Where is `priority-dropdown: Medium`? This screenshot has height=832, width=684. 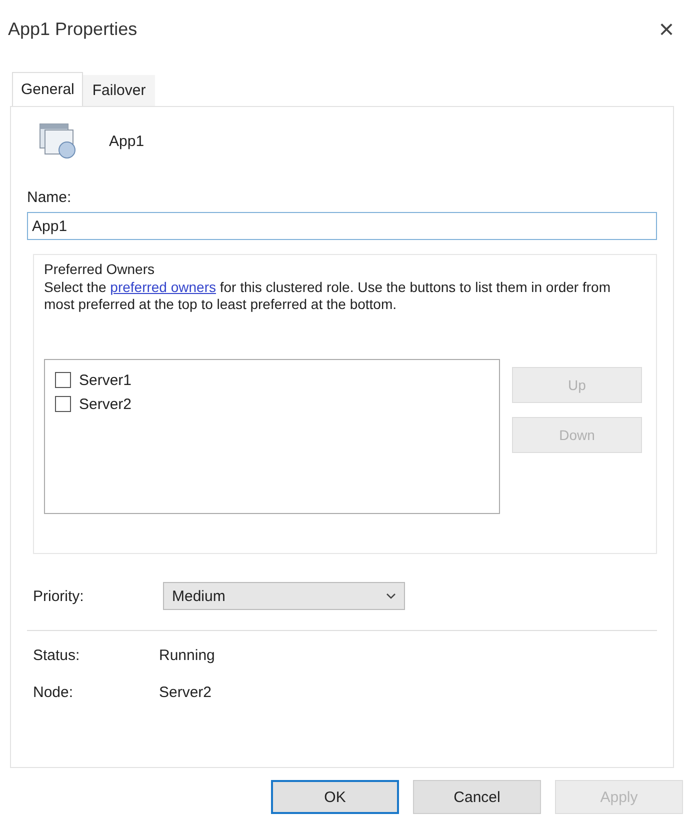
priority-dropdown: Medium is located at coordinates (284, 596).